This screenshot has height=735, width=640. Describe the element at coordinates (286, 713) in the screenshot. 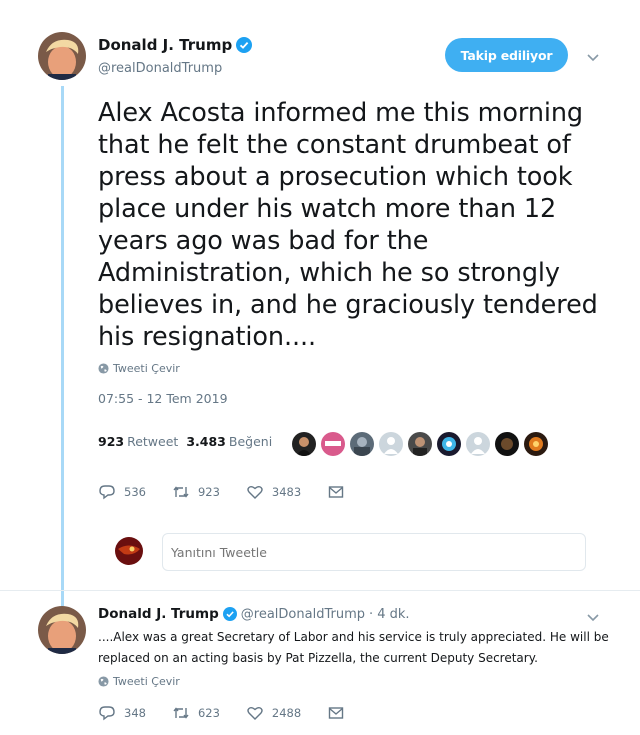

I see `like-action-count: 2488` at that location.